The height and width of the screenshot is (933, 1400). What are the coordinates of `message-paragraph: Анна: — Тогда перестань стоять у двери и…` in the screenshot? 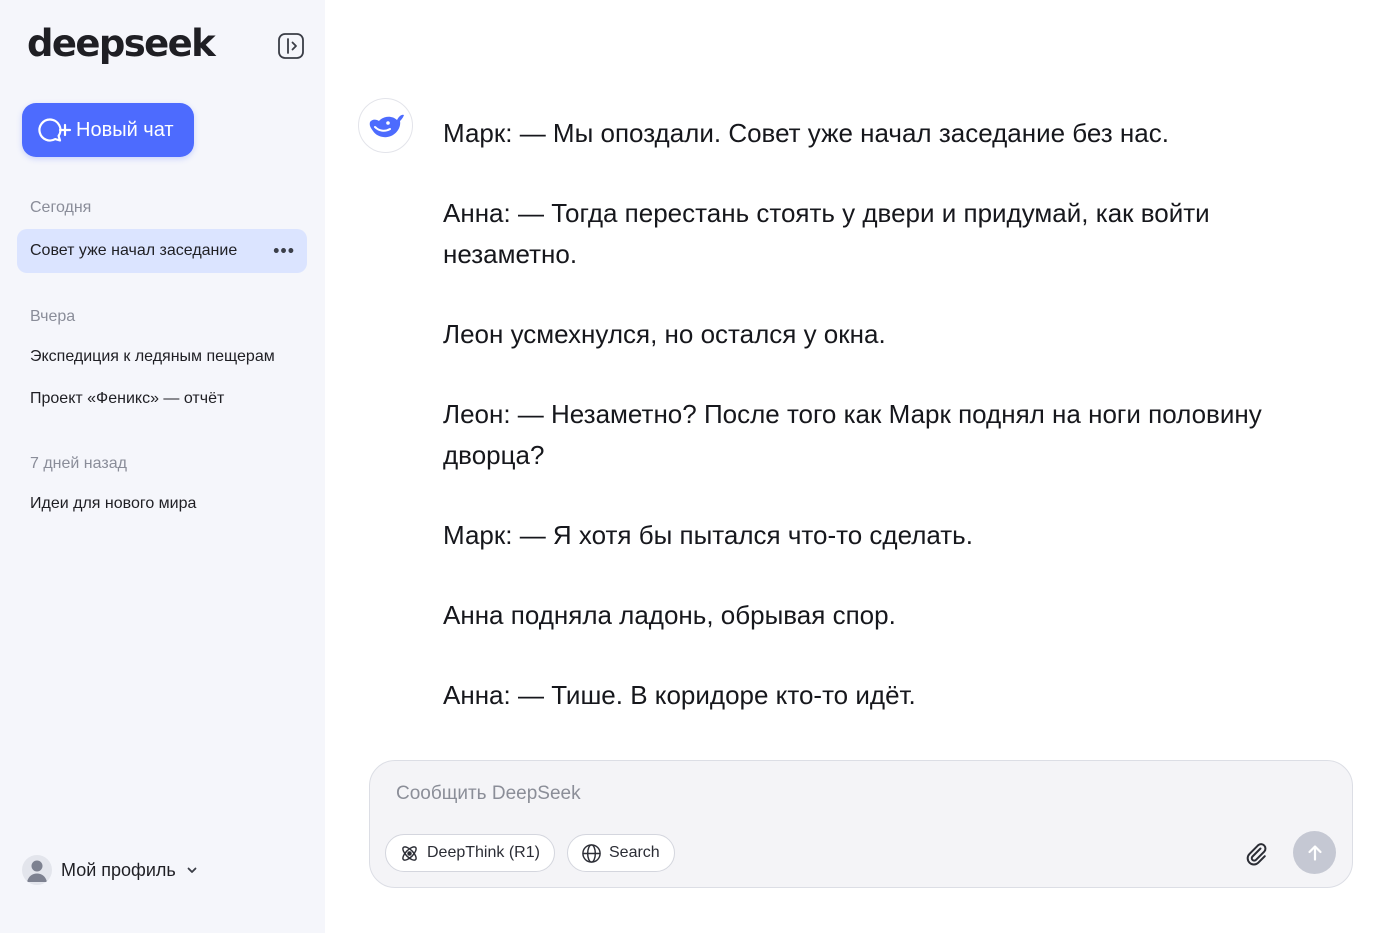 It's located at (826, 233).